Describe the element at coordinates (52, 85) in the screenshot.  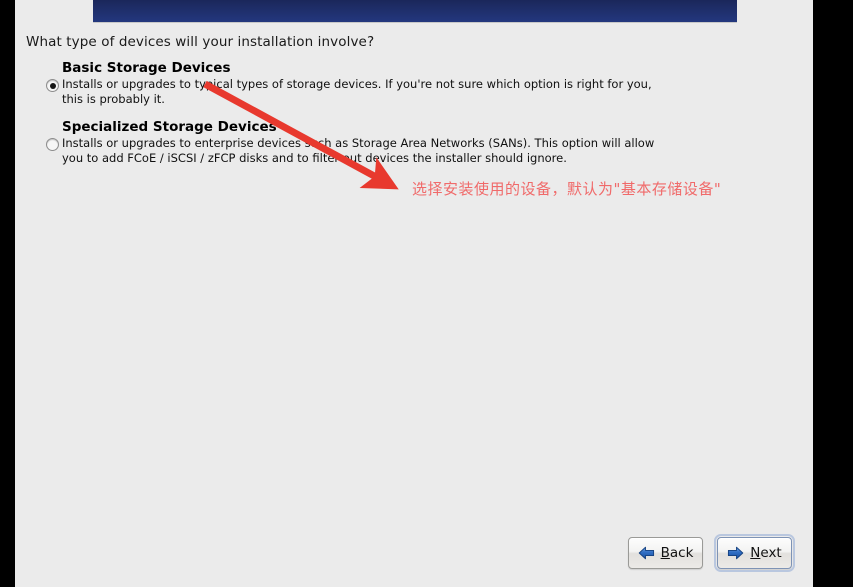
I see `radio-selected-icon` at that location.